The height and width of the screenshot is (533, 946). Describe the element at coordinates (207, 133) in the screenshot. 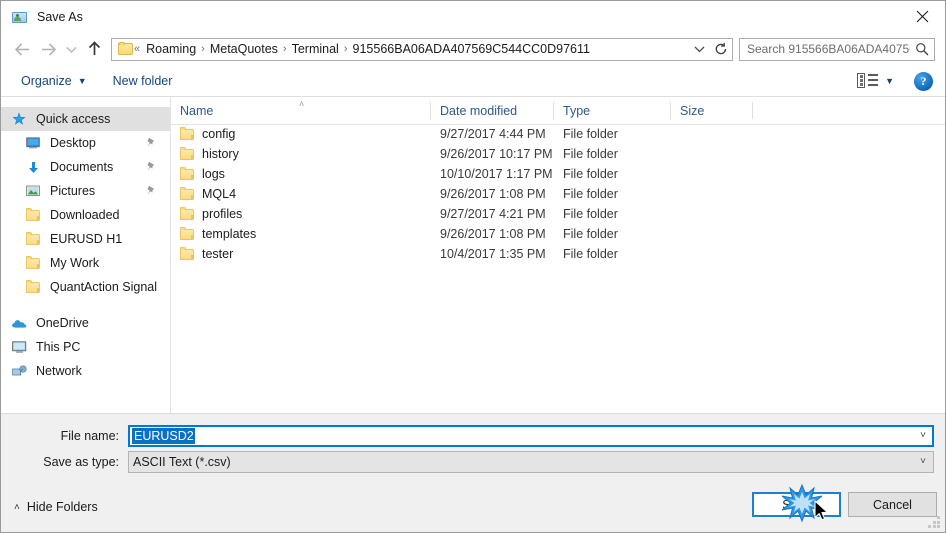

I see `file-name-cell: config` at that location.